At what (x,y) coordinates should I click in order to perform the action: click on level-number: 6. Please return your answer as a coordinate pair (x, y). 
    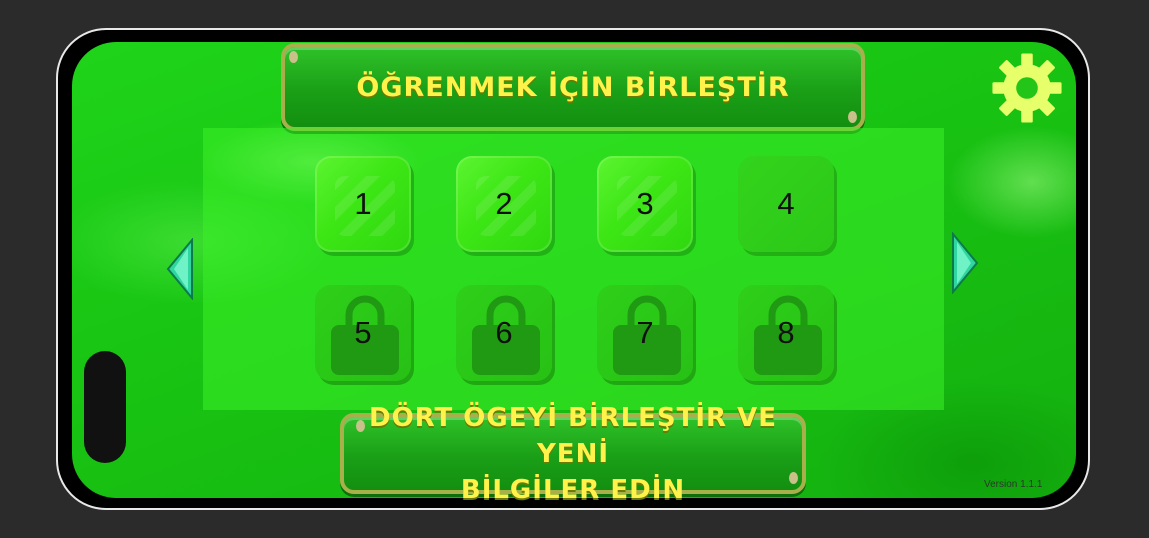
    Looking at the image, I should click on (504, 332).